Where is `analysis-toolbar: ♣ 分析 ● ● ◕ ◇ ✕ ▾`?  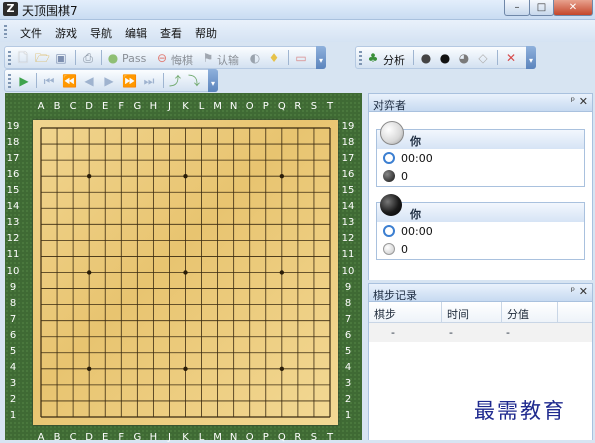
analysis-toolbar: ♣ 分析 ● ● ◕ ◇ ✕ ▾ is located at coordinates (445, 57).